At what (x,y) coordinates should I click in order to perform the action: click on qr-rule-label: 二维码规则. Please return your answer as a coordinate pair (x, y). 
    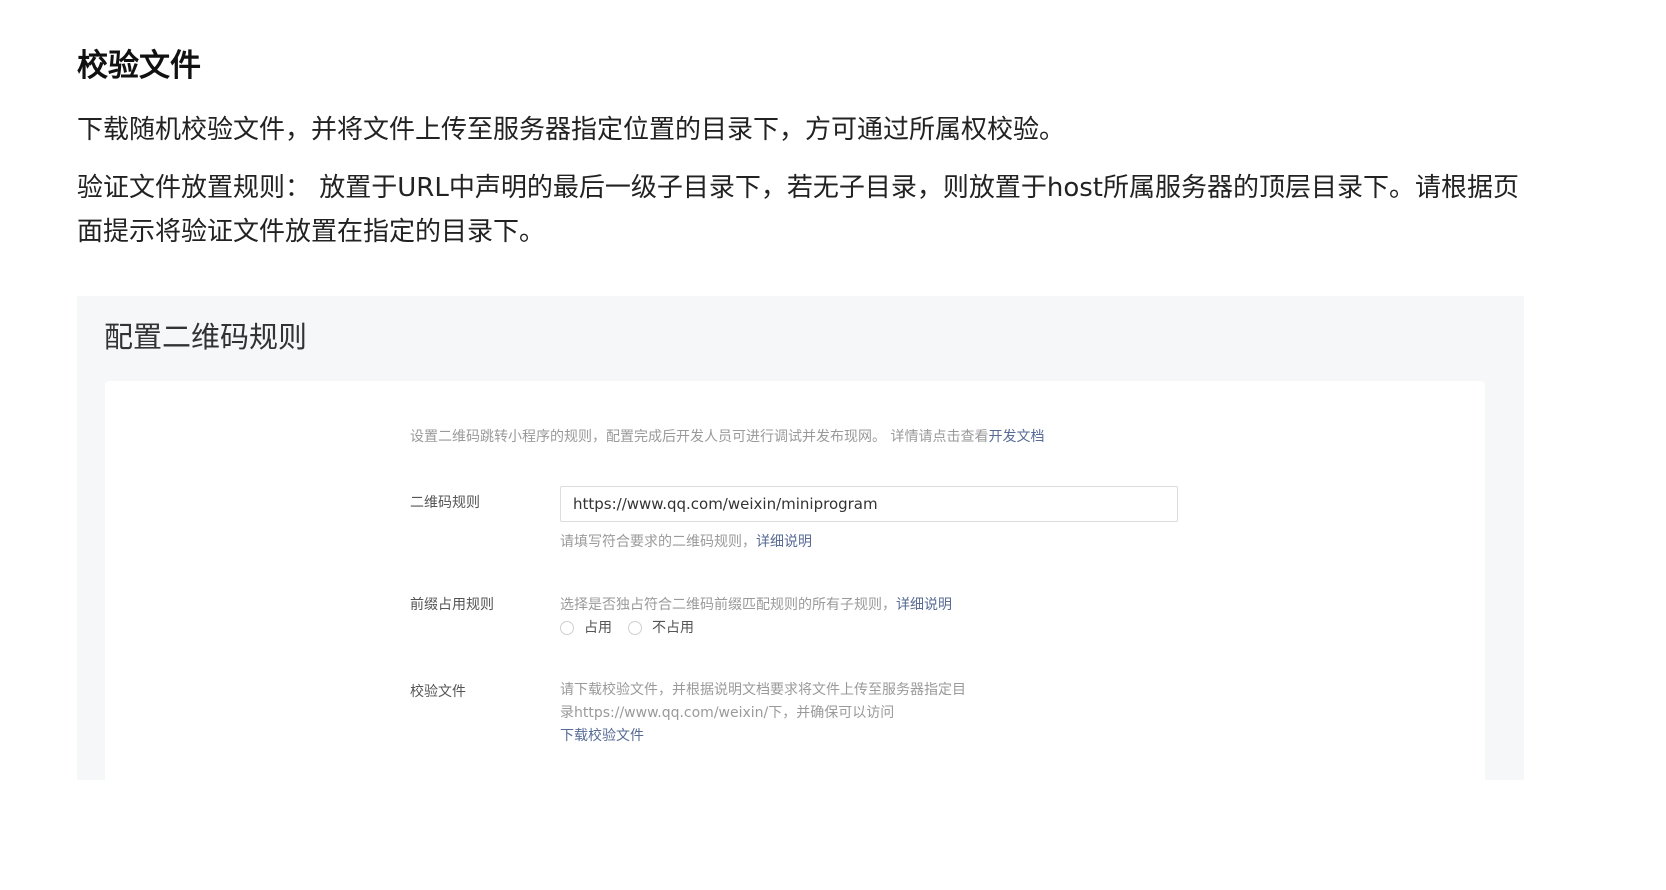
    Looking at the image, I should click on (445, 503).